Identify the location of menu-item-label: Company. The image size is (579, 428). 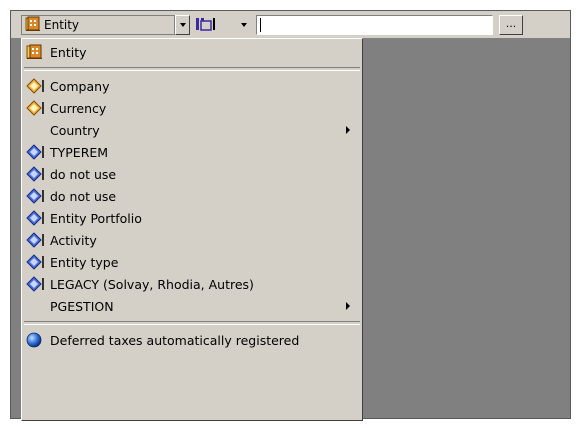
(80, 86).